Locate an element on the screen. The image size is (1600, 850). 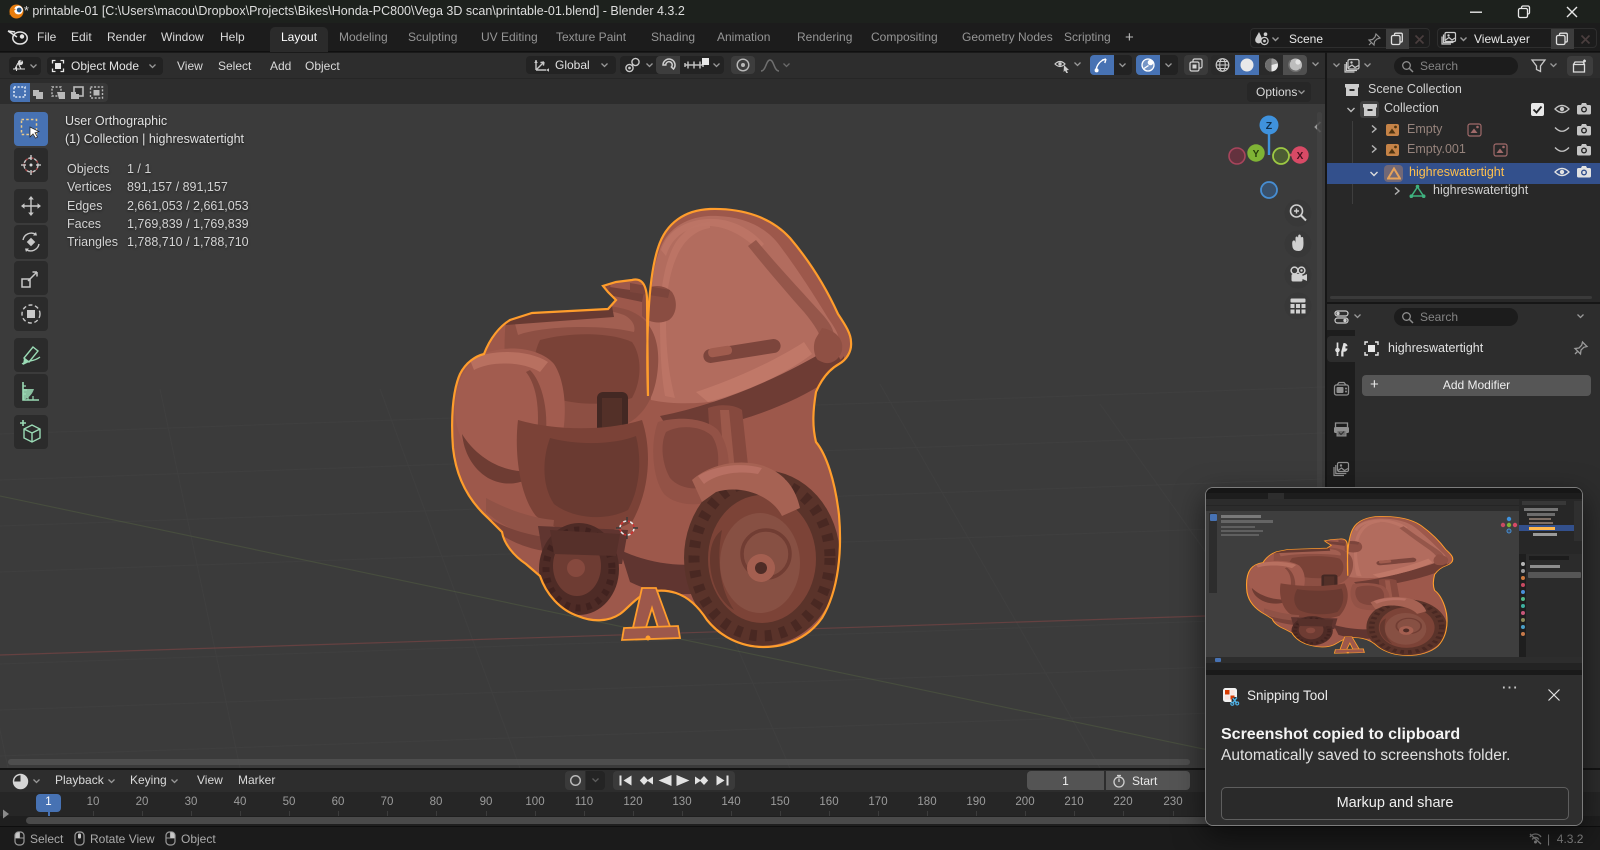
svg-text: X is located at coordinates (1300, 156).